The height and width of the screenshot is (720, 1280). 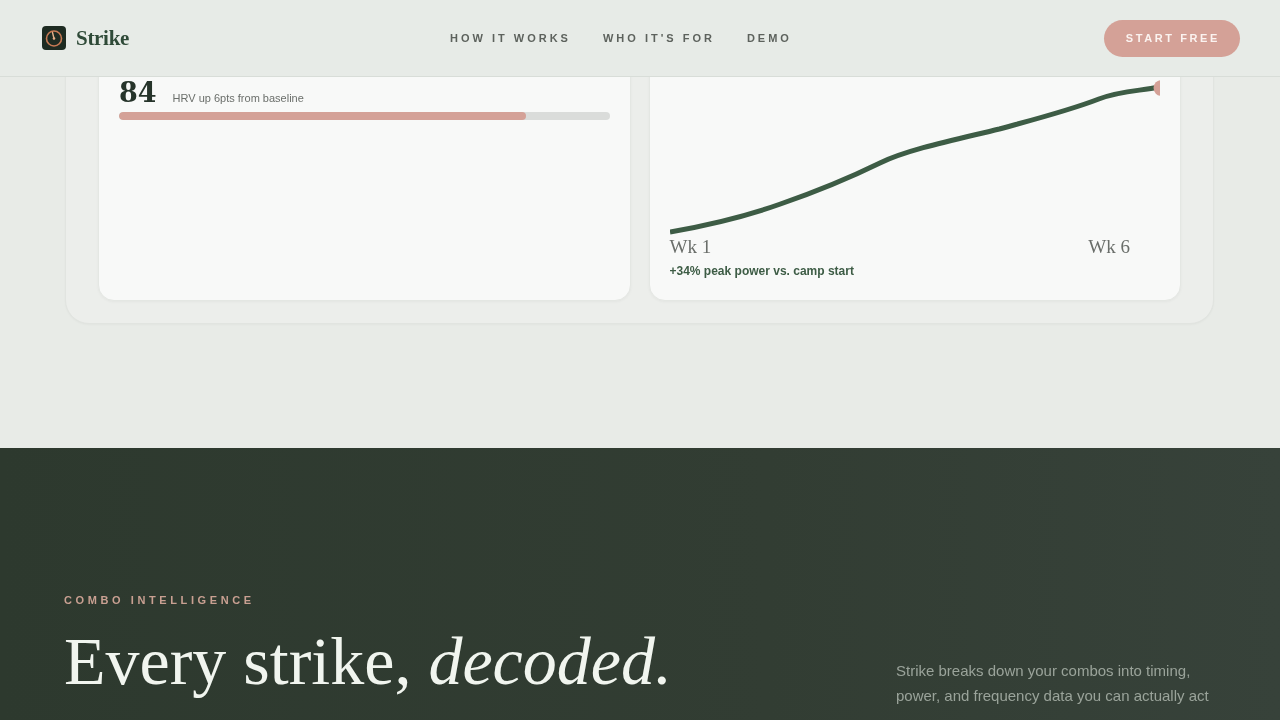 I want to click on stat-note: HRV up 6pts from baseline, so click(x=238, y=98).